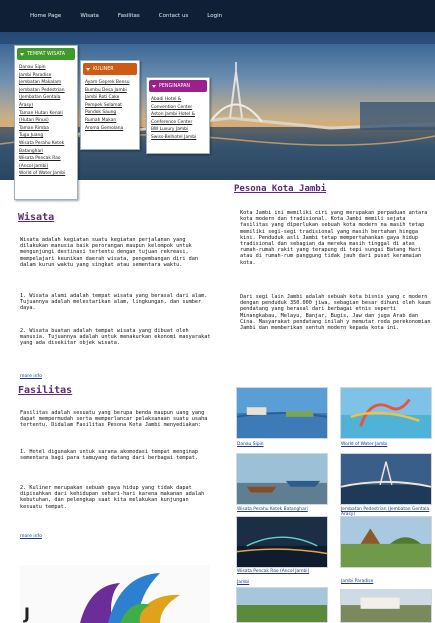  Describe the element at coordinates (110, 98) in the screenshot. I see `menu-item-roti-cake: Jambi Roti Cake` at that location.